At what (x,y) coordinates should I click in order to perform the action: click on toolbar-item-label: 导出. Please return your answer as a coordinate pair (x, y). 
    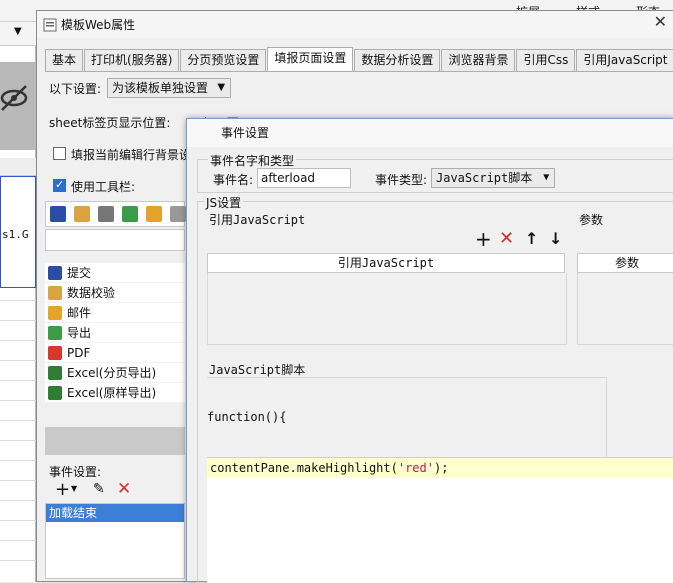
    Looking at the image, I should click on (79, 333).